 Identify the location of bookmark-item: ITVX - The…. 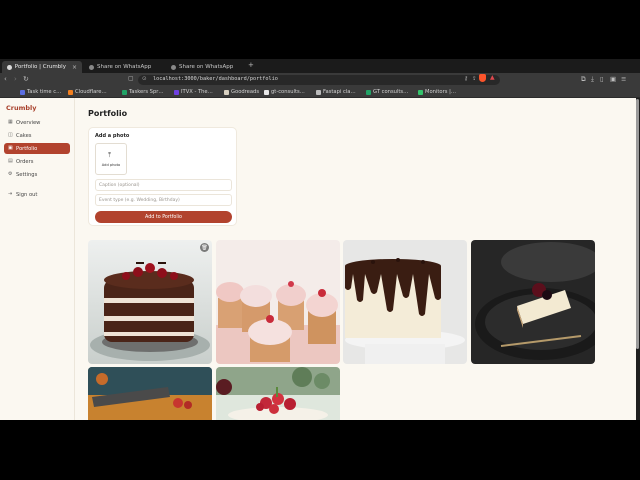
(193, 92).